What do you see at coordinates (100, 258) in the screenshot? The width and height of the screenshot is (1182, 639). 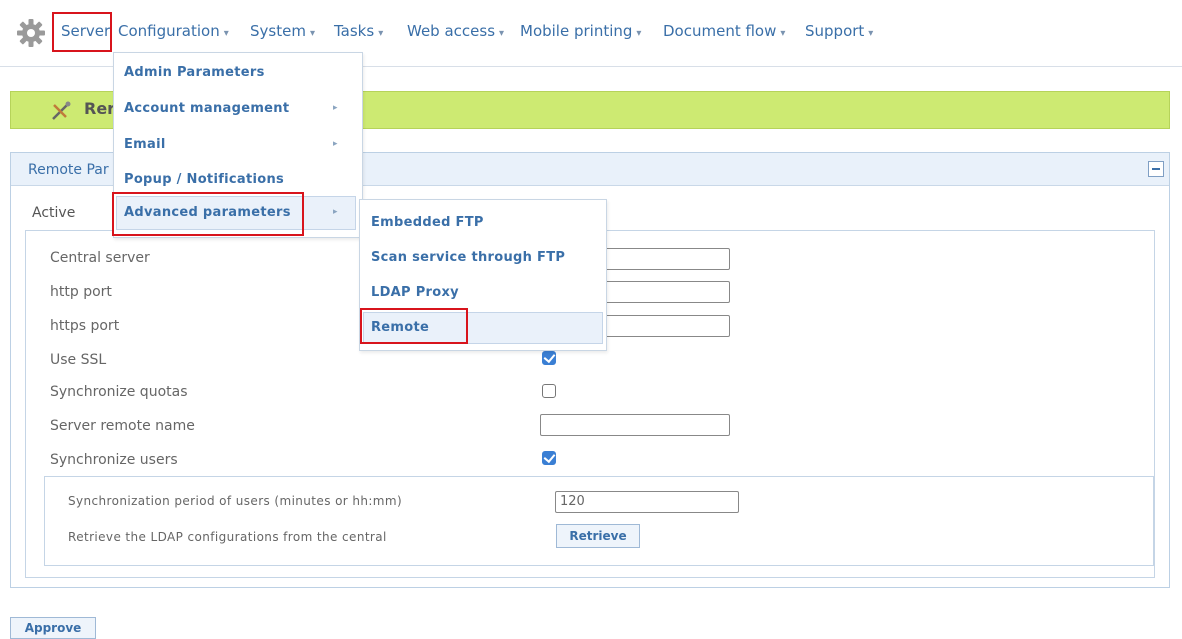 I see `central-server-label: Central server` at bounding box center [100, 258].